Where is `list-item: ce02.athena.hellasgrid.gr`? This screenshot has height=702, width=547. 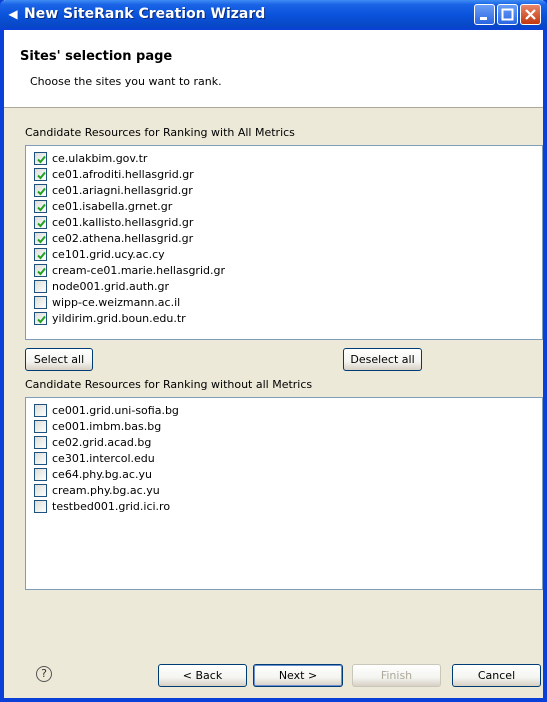 list-item: ce02.athena.hellasgrid.gr is located at coordinates (284, 238).